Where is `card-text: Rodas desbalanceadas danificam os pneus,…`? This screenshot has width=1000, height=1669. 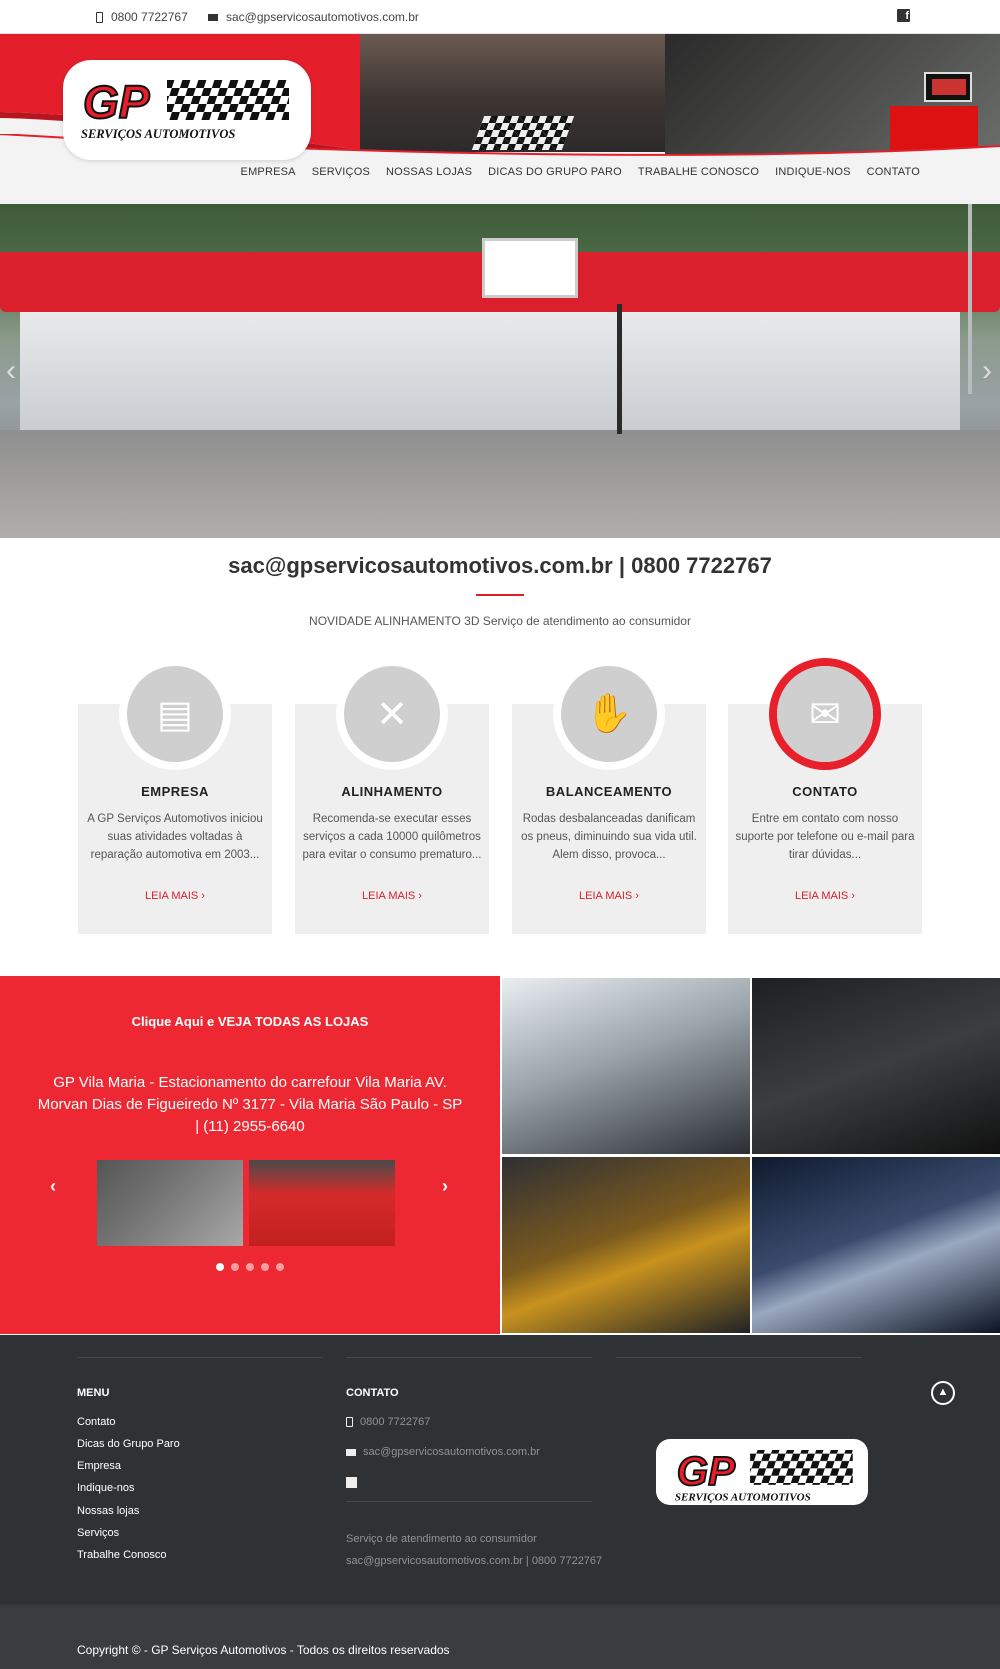
card-text: Rodas desbalanceadas danificam os pneus,… is located at coordinates (609, 837).